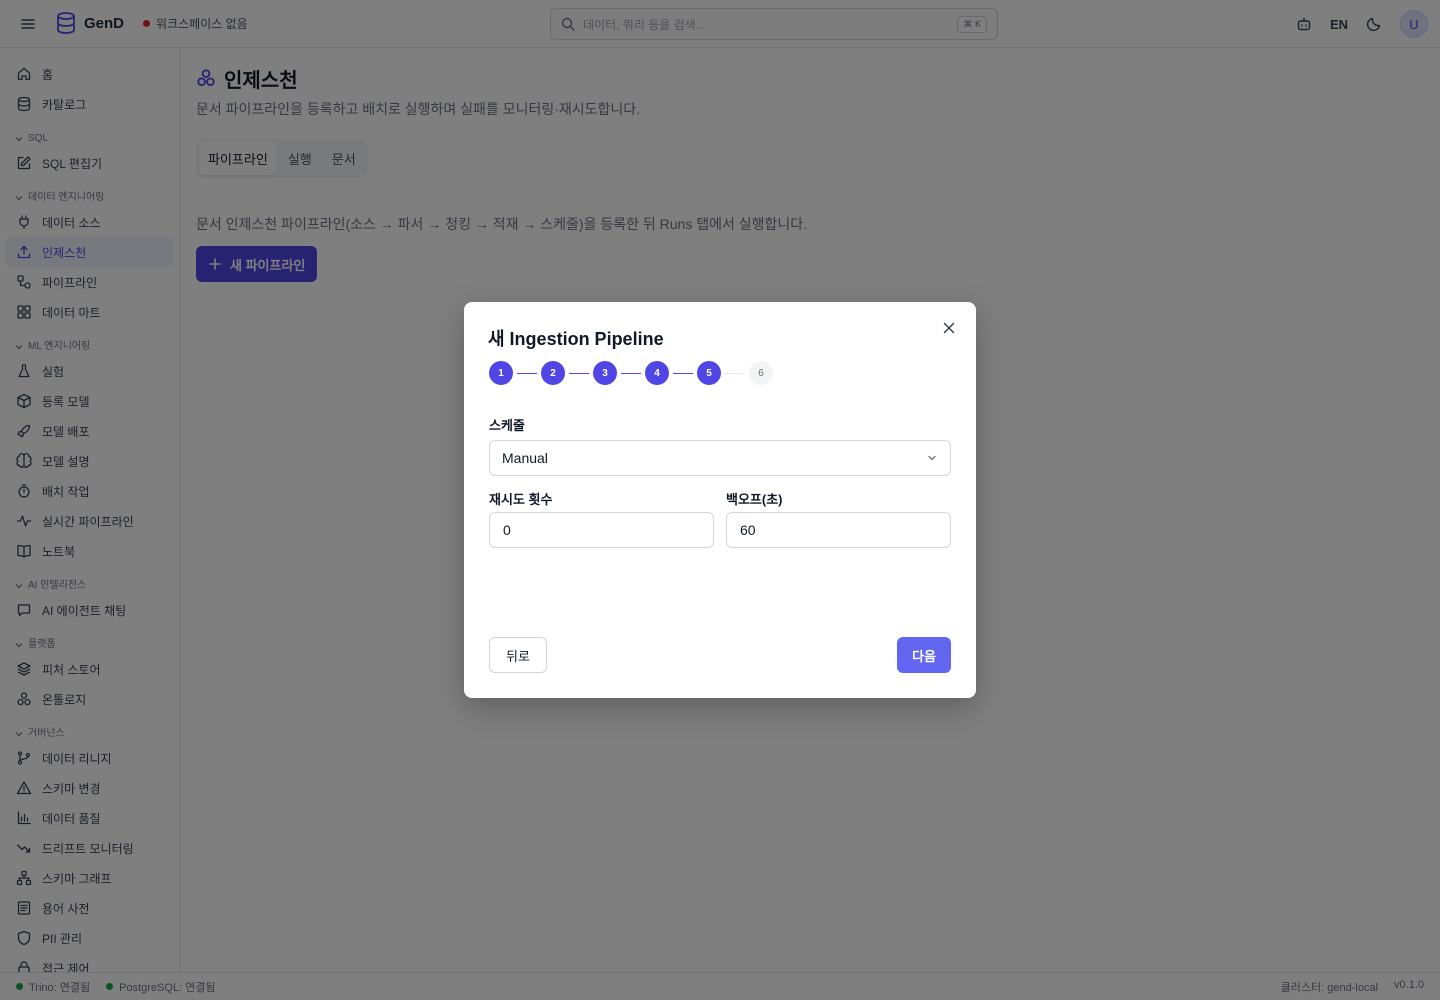 This screenshot has width=1440, height=1000. What do you see at coordinates (576, 339) in the screenshot?
I see `dialog-title: 새 Ingestion Pipeline` at bounding box center [576, 339].